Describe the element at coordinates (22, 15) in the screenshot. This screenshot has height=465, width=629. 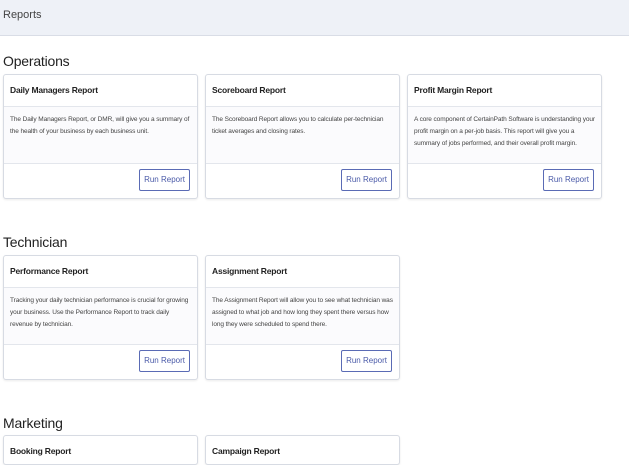
I see `breadcrumb: Reports` at that location.